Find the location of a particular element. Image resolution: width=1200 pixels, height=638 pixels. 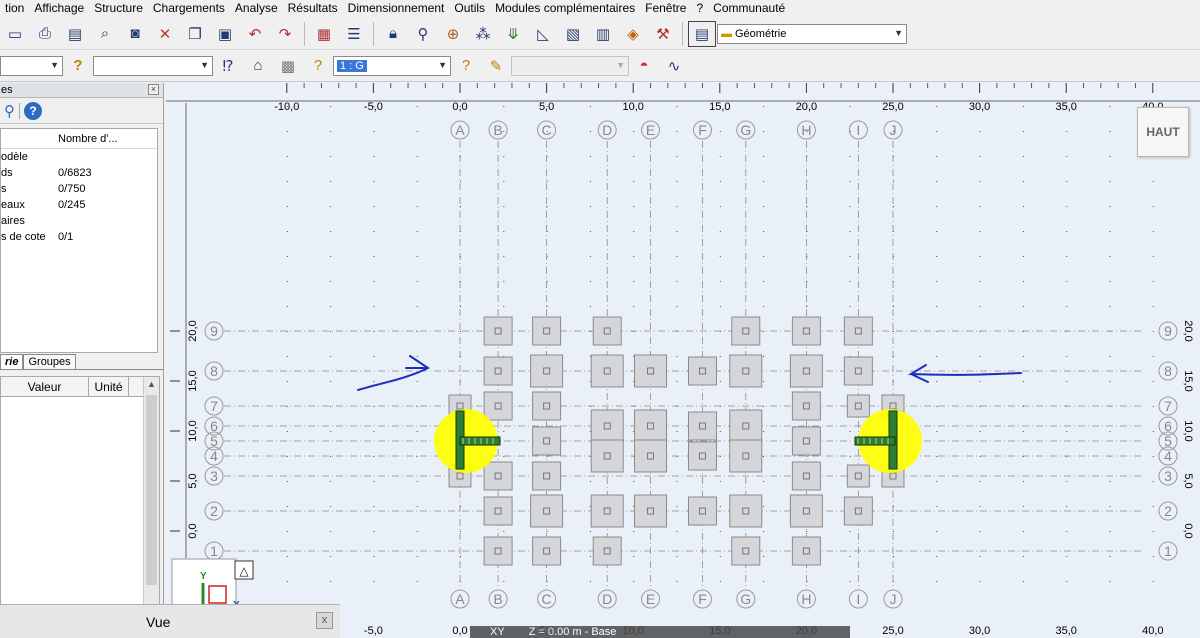

x-tick-label: 5,0 is located at coordinates (546, 107).